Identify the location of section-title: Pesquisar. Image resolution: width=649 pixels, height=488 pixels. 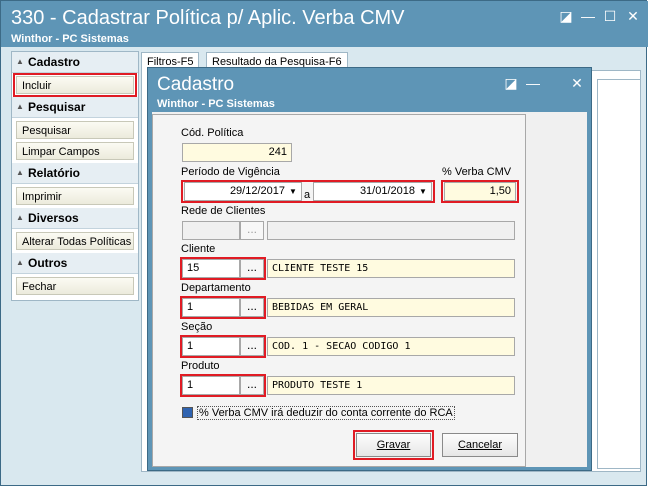
(57, 107).